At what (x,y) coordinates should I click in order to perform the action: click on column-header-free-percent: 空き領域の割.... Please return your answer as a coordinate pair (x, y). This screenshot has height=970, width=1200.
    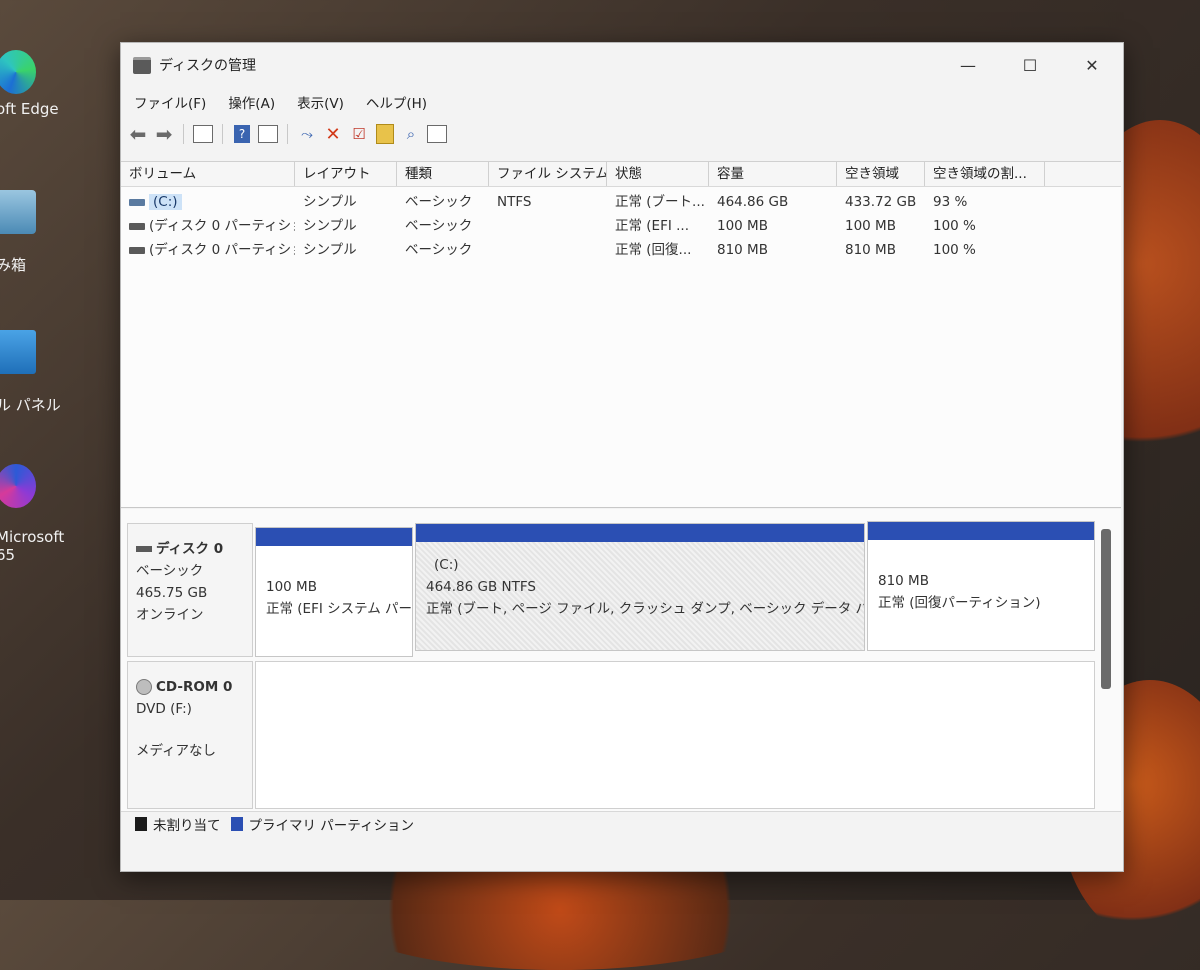
    Looking at the image, I should click on (985, 174).